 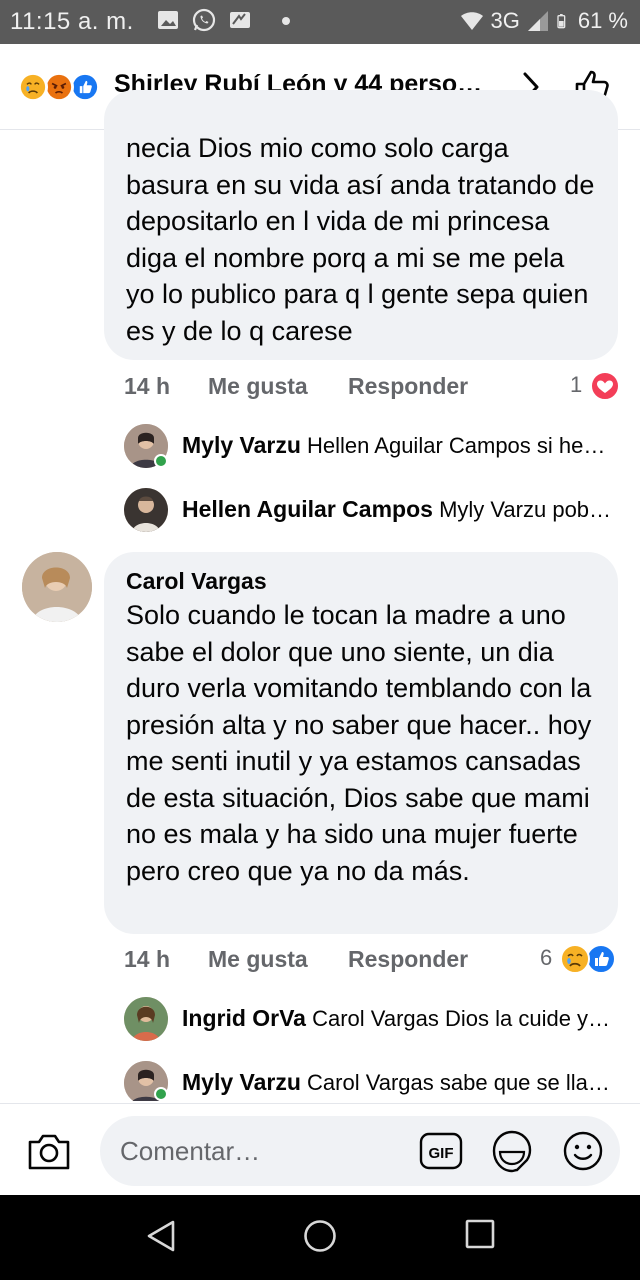 I want to click on emoji-icon, so click(x=583, y=1151).